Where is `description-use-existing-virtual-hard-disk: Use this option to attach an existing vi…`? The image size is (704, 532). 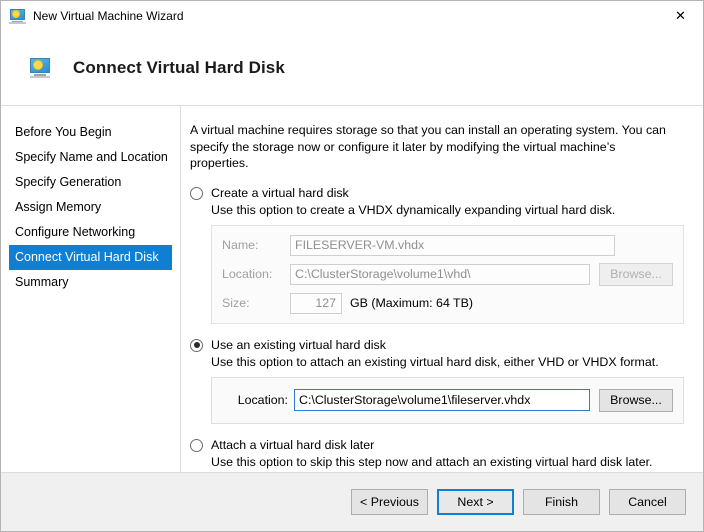 description-use-existing-virtual-hard-disk: Use this option to attach an existing vi… is located at coordinates (435, 361).